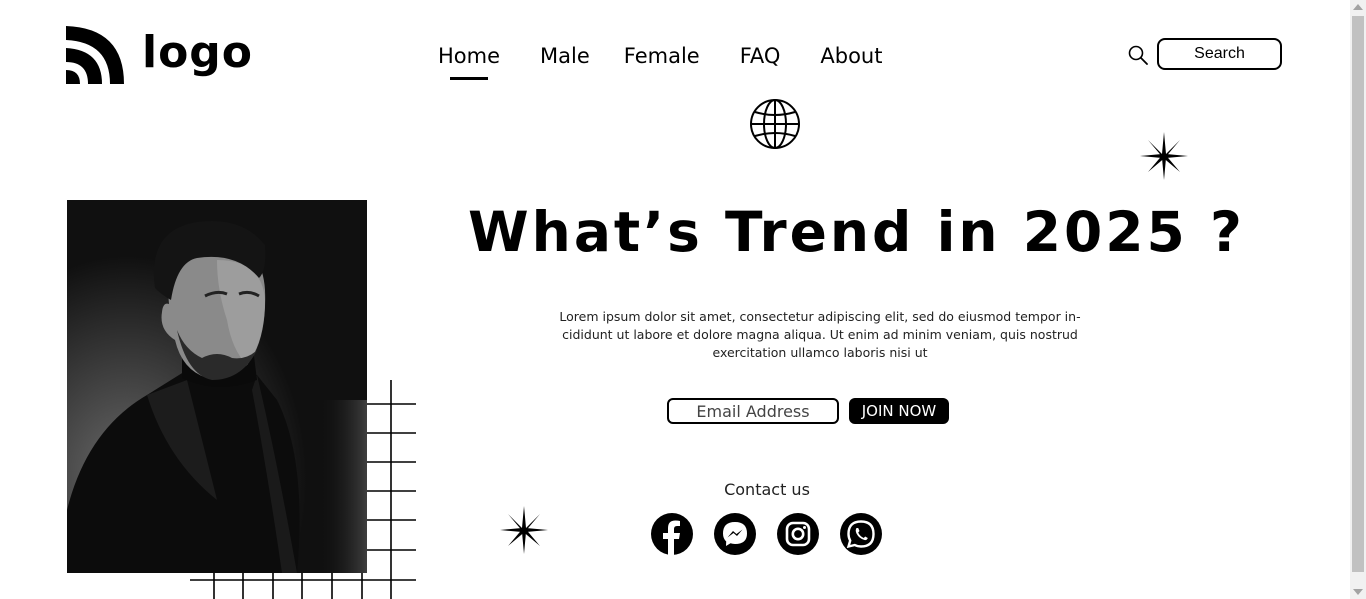 The image size is (1366, 599). Describe the element at coordinates (95, 55) in the screenshot. I see `rss-arcs-icon` at that location.